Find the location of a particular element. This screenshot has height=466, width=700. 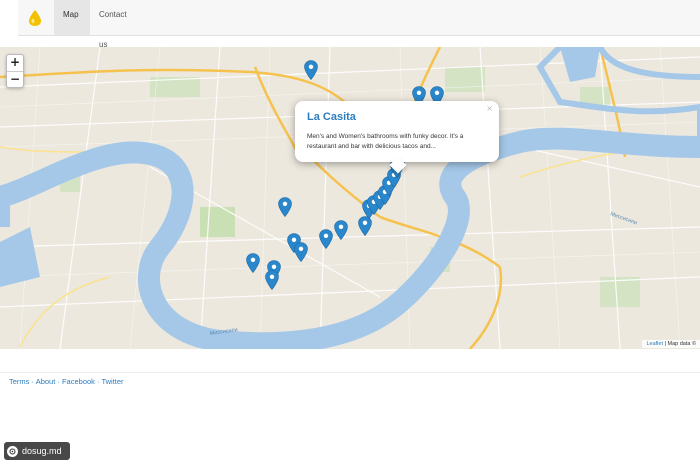

footer-link-about: About is located at coordinates (46, 381).